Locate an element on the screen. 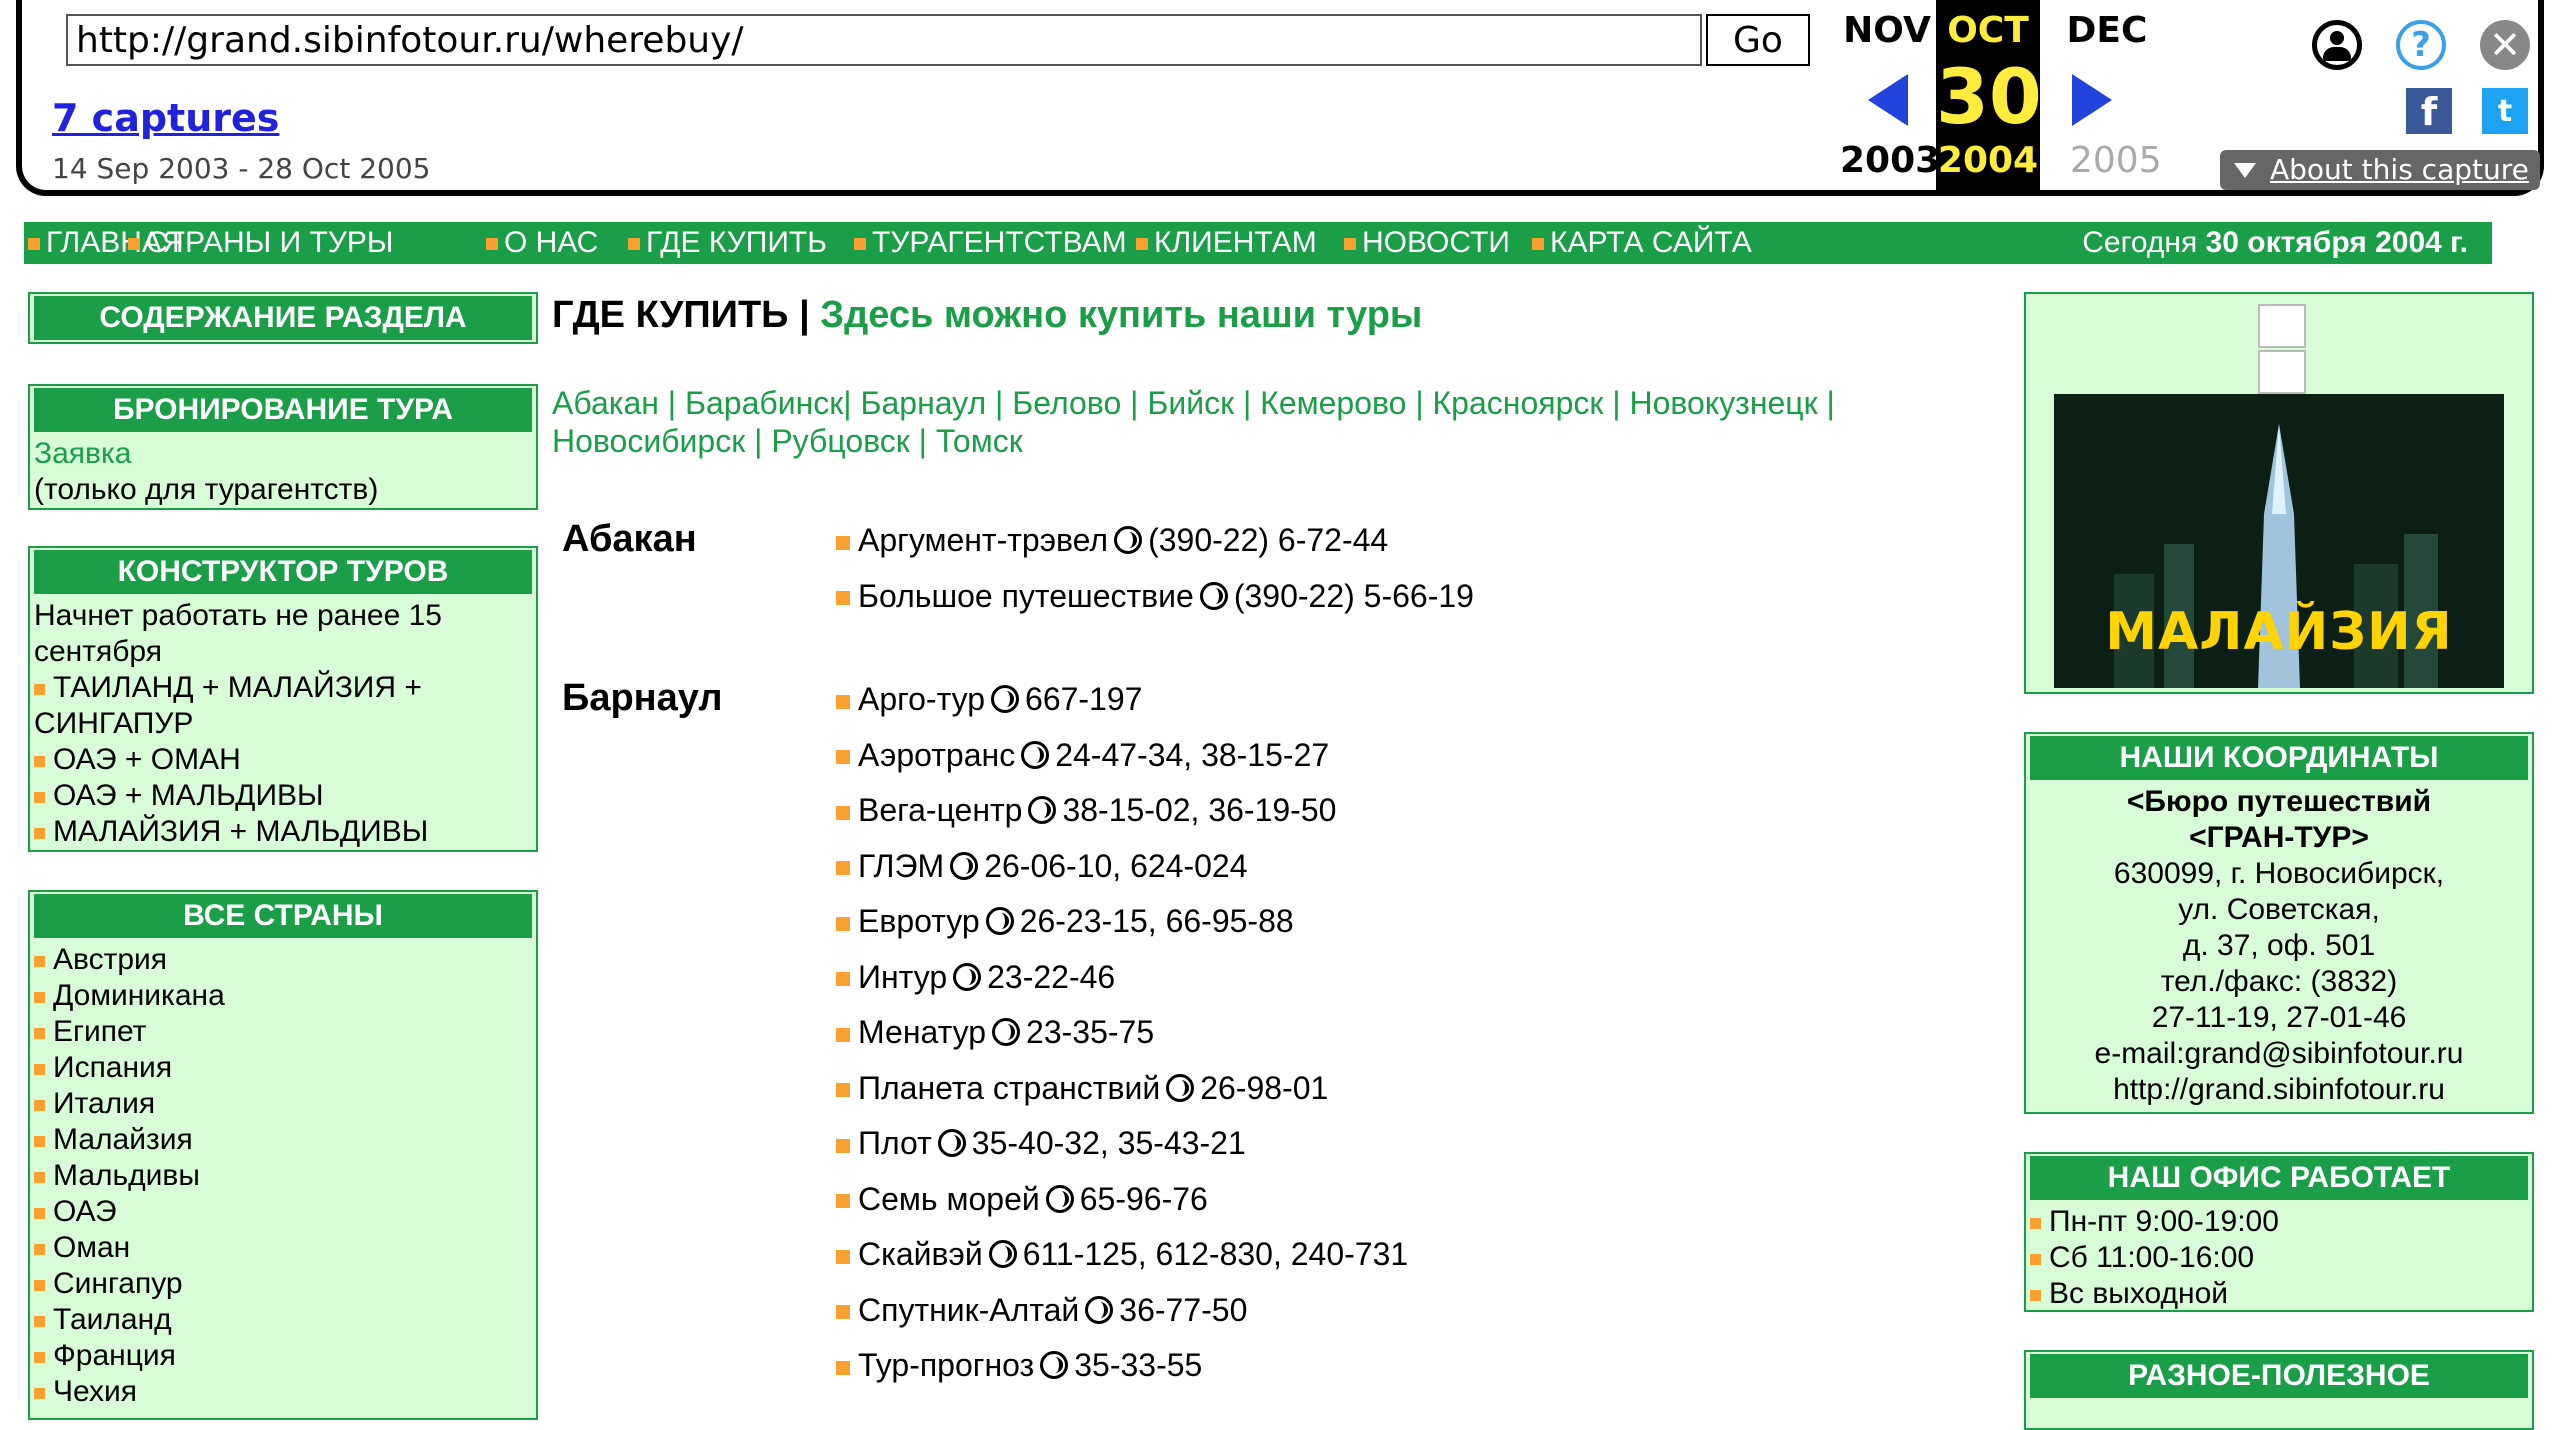  agency-item: Планета странствий 26-98-01 is located at coordinates (1082, 1088).